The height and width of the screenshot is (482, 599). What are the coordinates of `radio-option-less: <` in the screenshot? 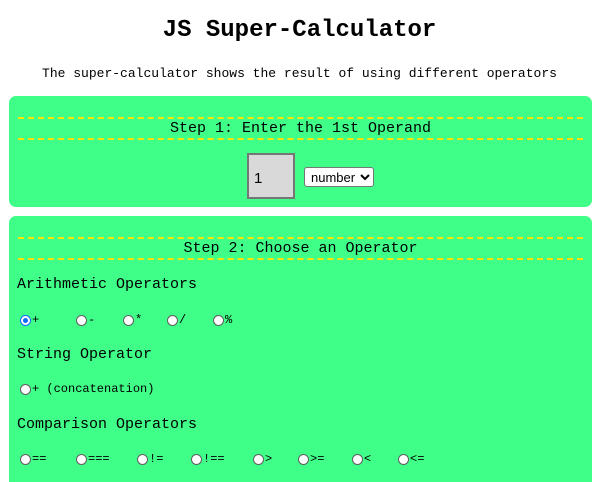 It's located at (361, 459).